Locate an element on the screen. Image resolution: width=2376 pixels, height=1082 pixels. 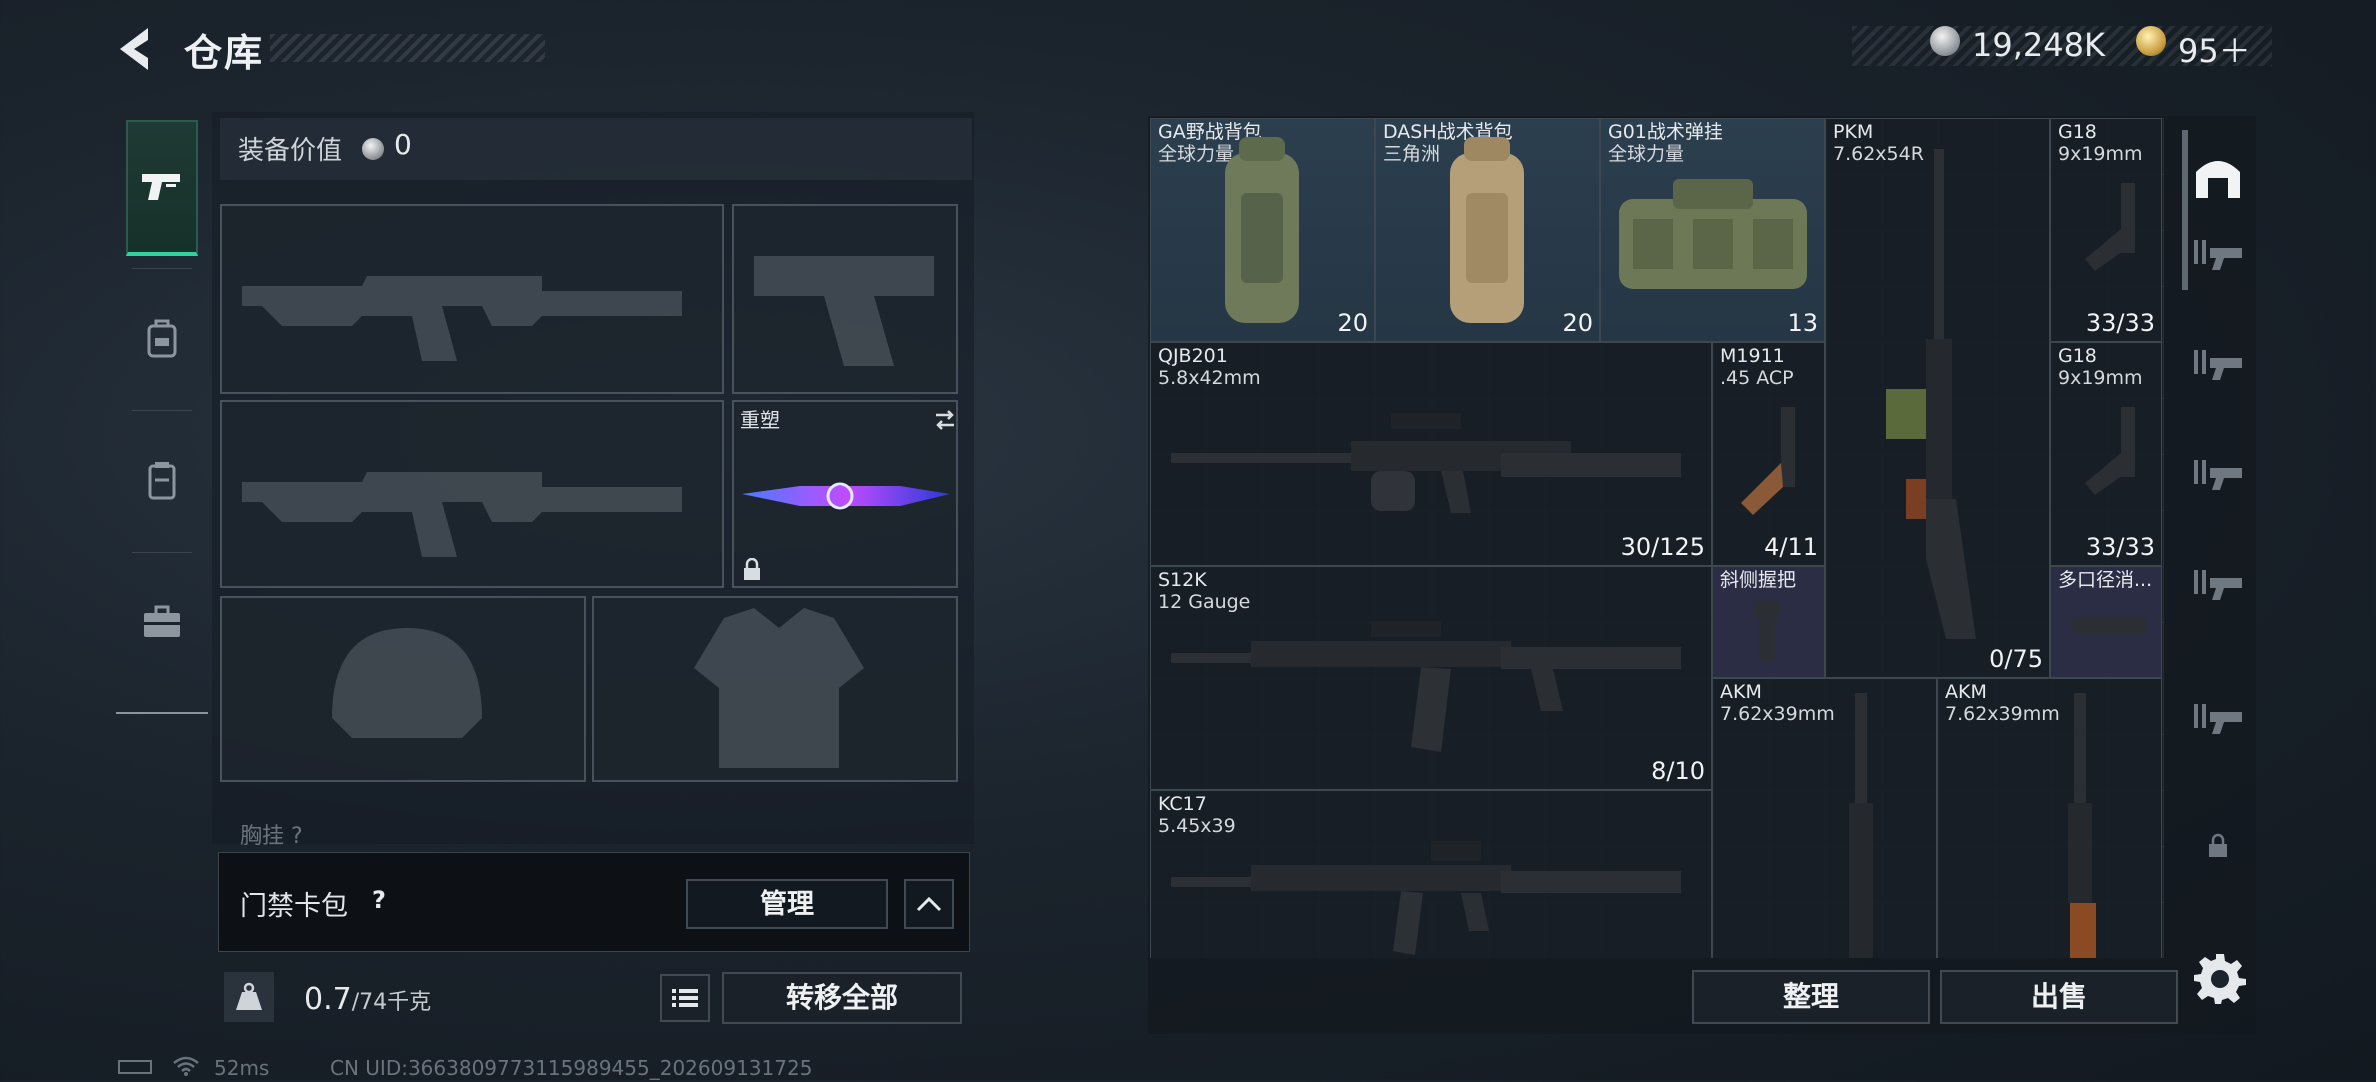
nav-weapons is located at coordinates (162, 188).